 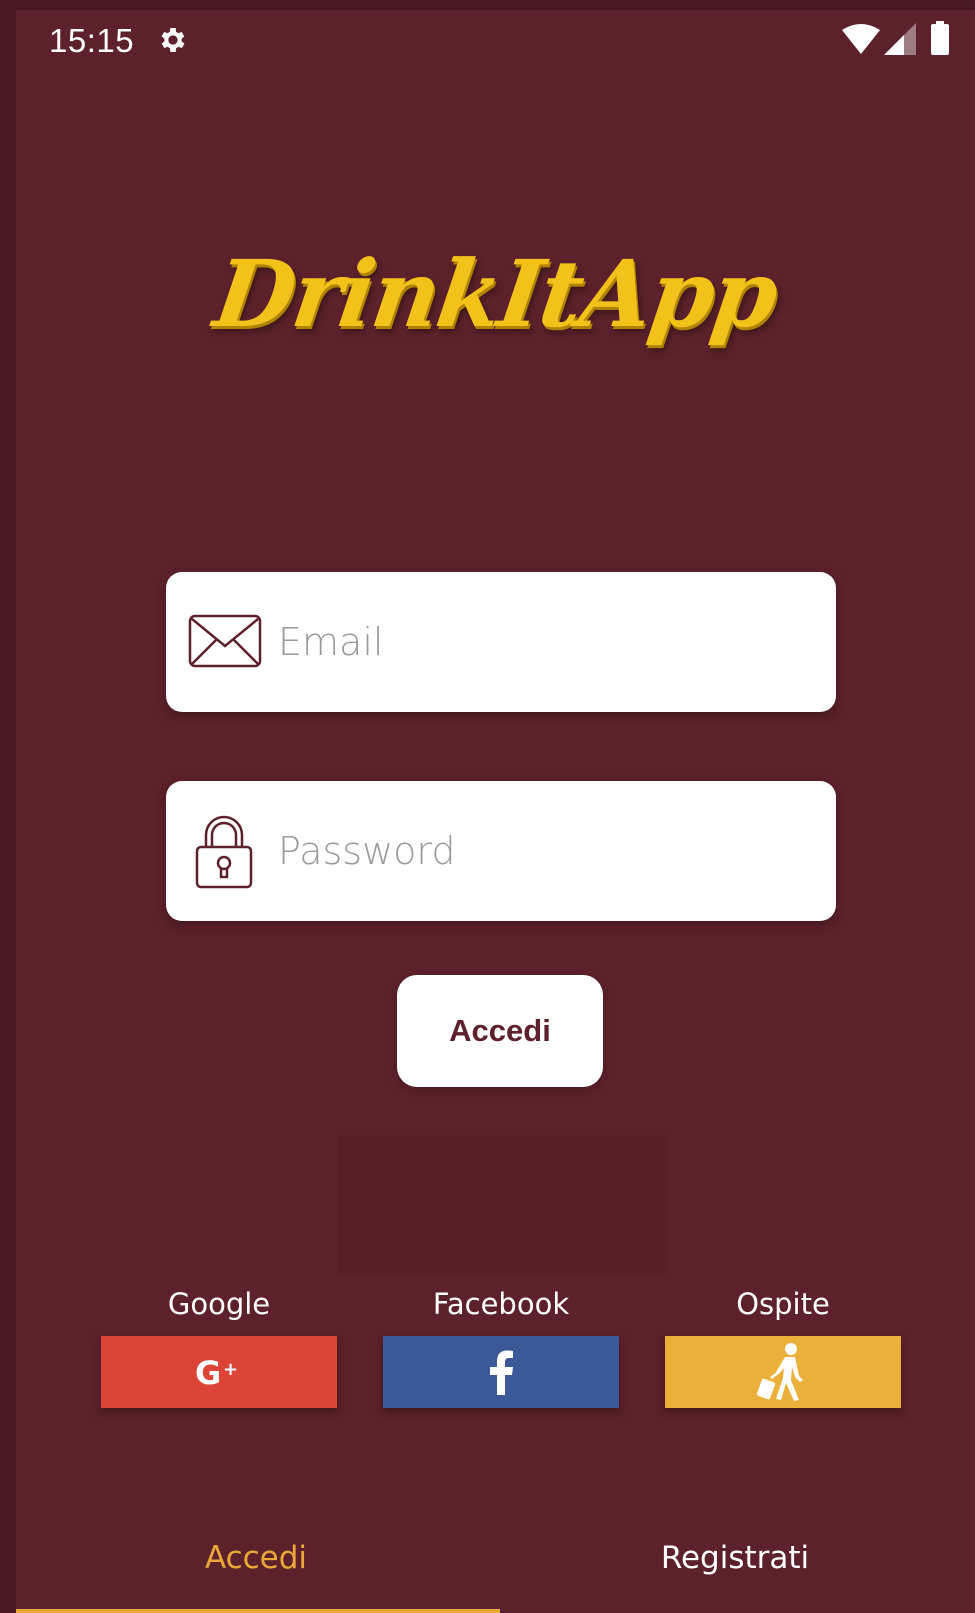 What do you see at coordinates (501, 1304) in the screenshot?
I see `facebook-label: Facebook` at bounding box center [501, 1304].